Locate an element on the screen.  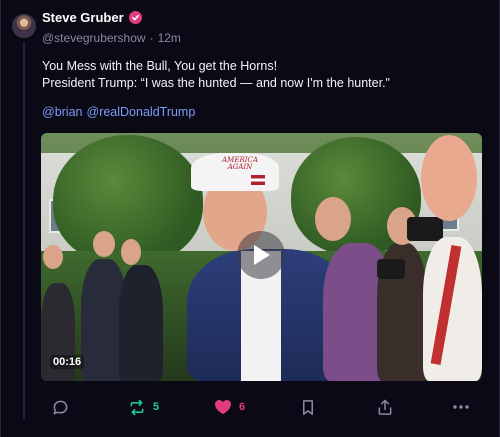
play-button is located at coordinates (261, 255).